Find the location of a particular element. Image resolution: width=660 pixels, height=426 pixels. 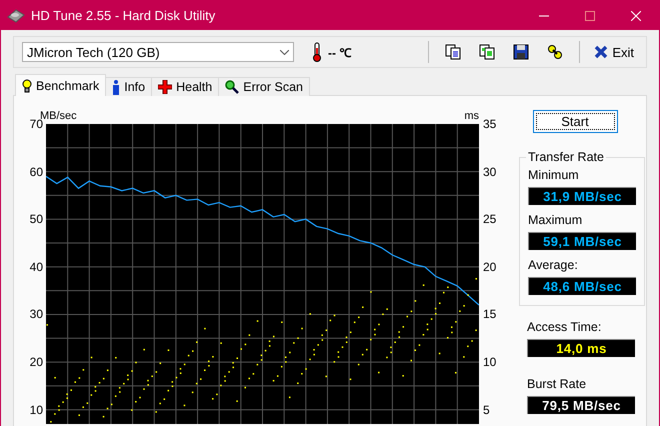

reading-value: 31,9 MB/sec is located at coordinates (582, 196).